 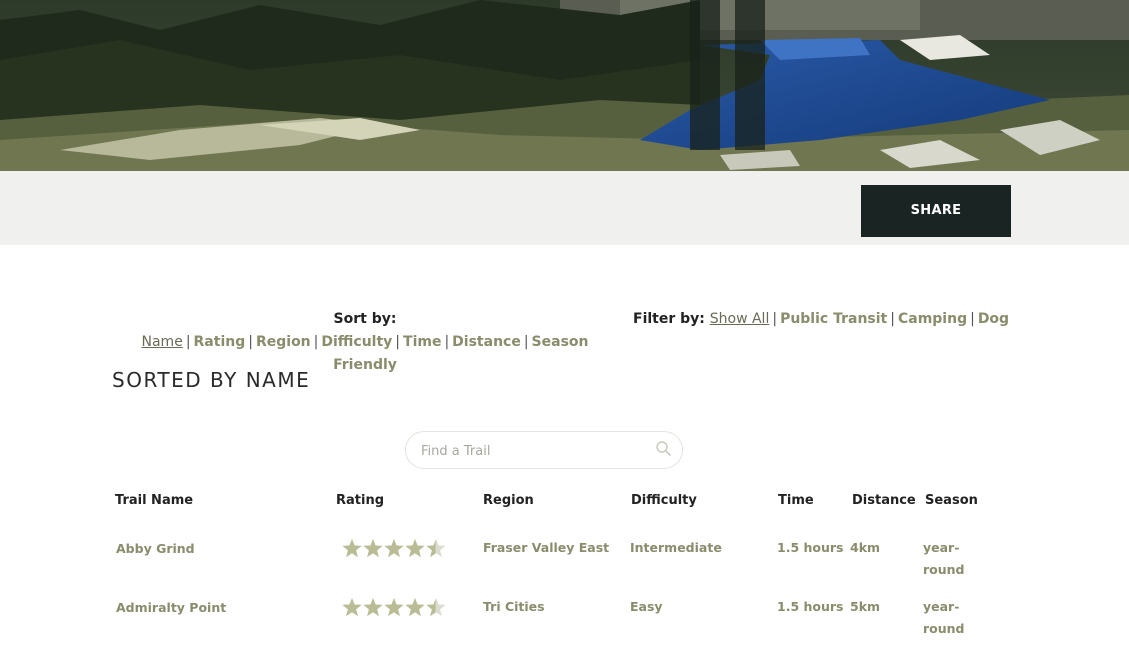 What do you see at coordinates (365, 319) in the screenshot?
I see `sort-label: Sort by:` at bounding box center [365, 319].